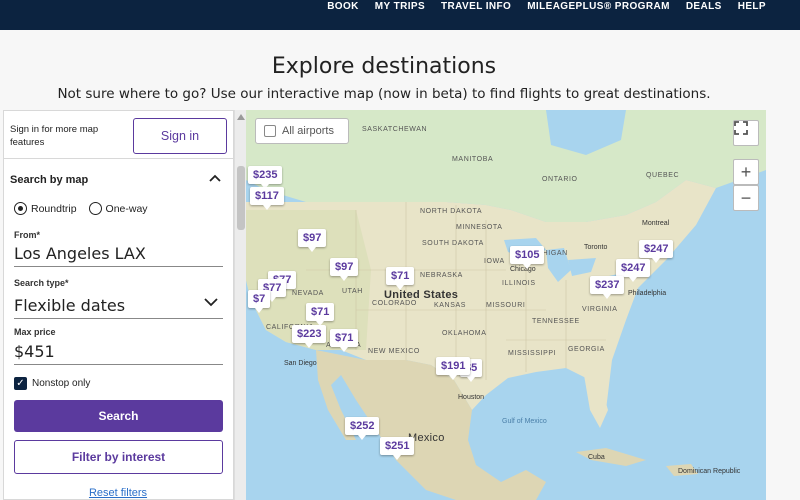 Image resolution: width=800 pixels, height=500 pixels. Describe the element at coordinates (586, 349) in the screenshot. I see `label-georgia: GEORGIA` at that location.